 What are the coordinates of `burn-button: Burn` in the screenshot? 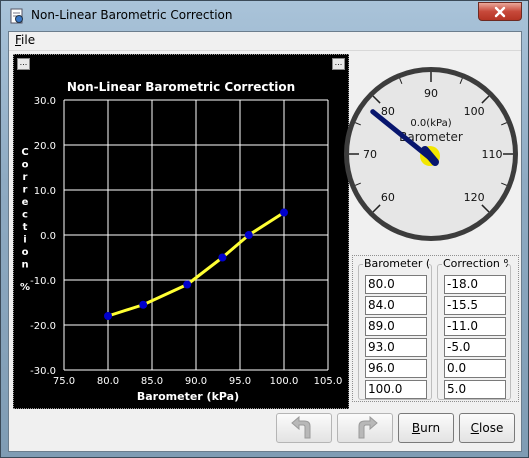 It's located at (426, 428).